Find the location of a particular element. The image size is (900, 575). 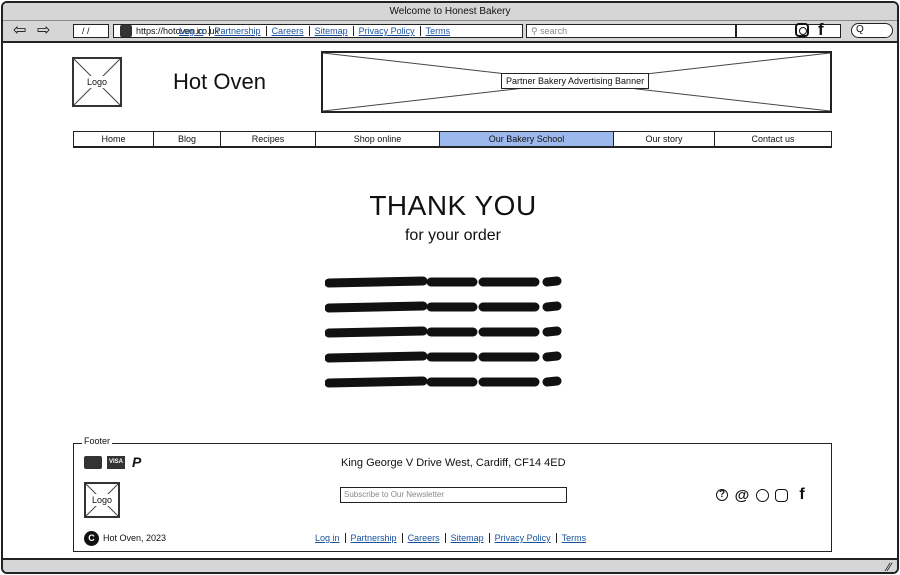

toolbar-link-sitemap: Sitemap is located at coordinates (331, 31).